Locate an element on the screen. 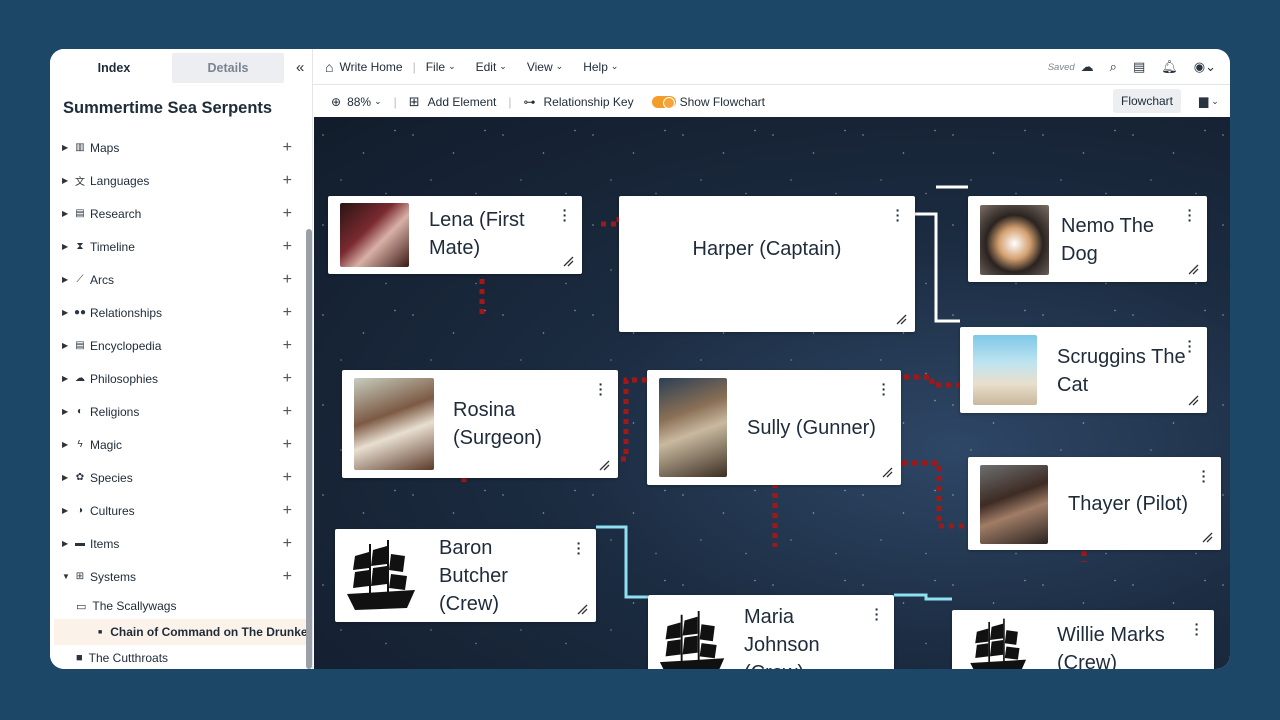  folder-scallywags: ▭ The Scallywags is located at coordinates (126, 606).